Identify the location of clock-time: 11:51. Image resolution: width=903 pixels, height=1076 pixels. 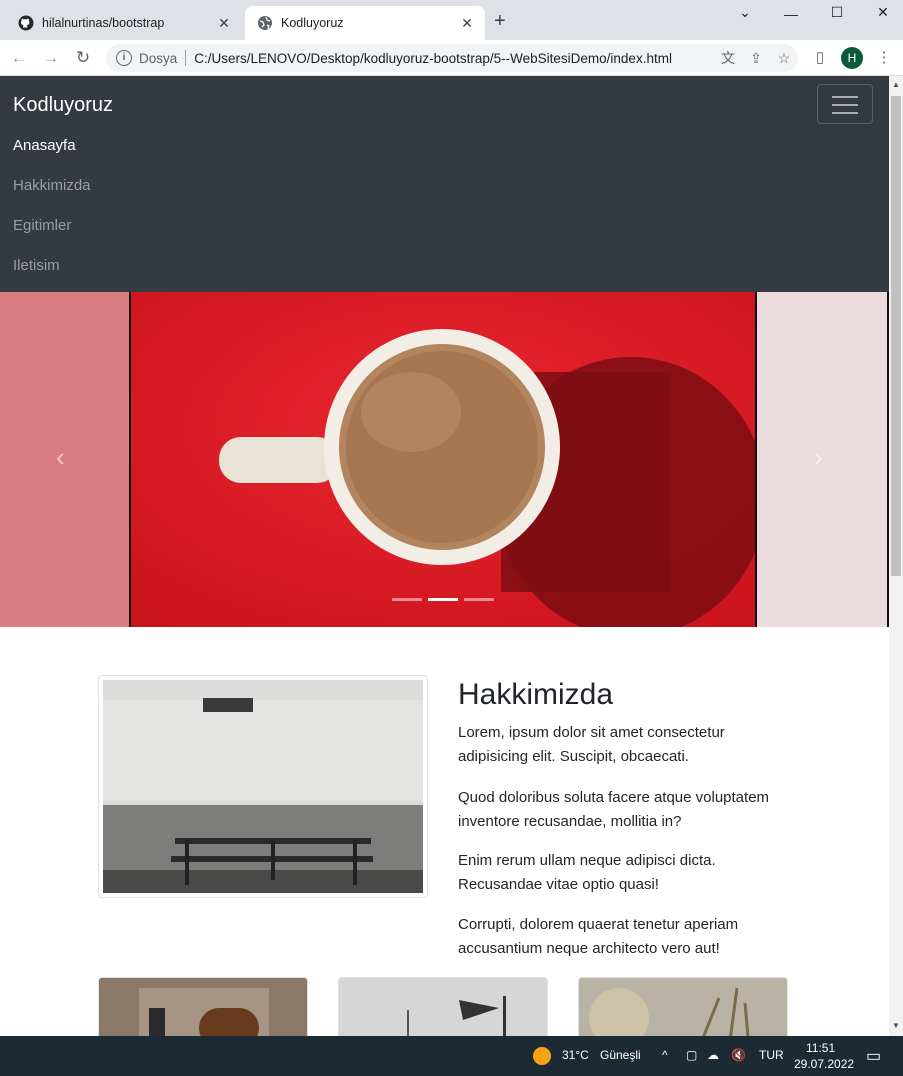
(820, 1048).